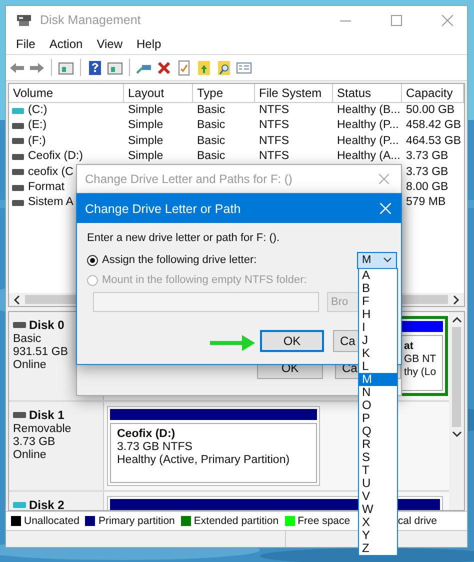  I want to click on column-header: Type, so click(224, 93).